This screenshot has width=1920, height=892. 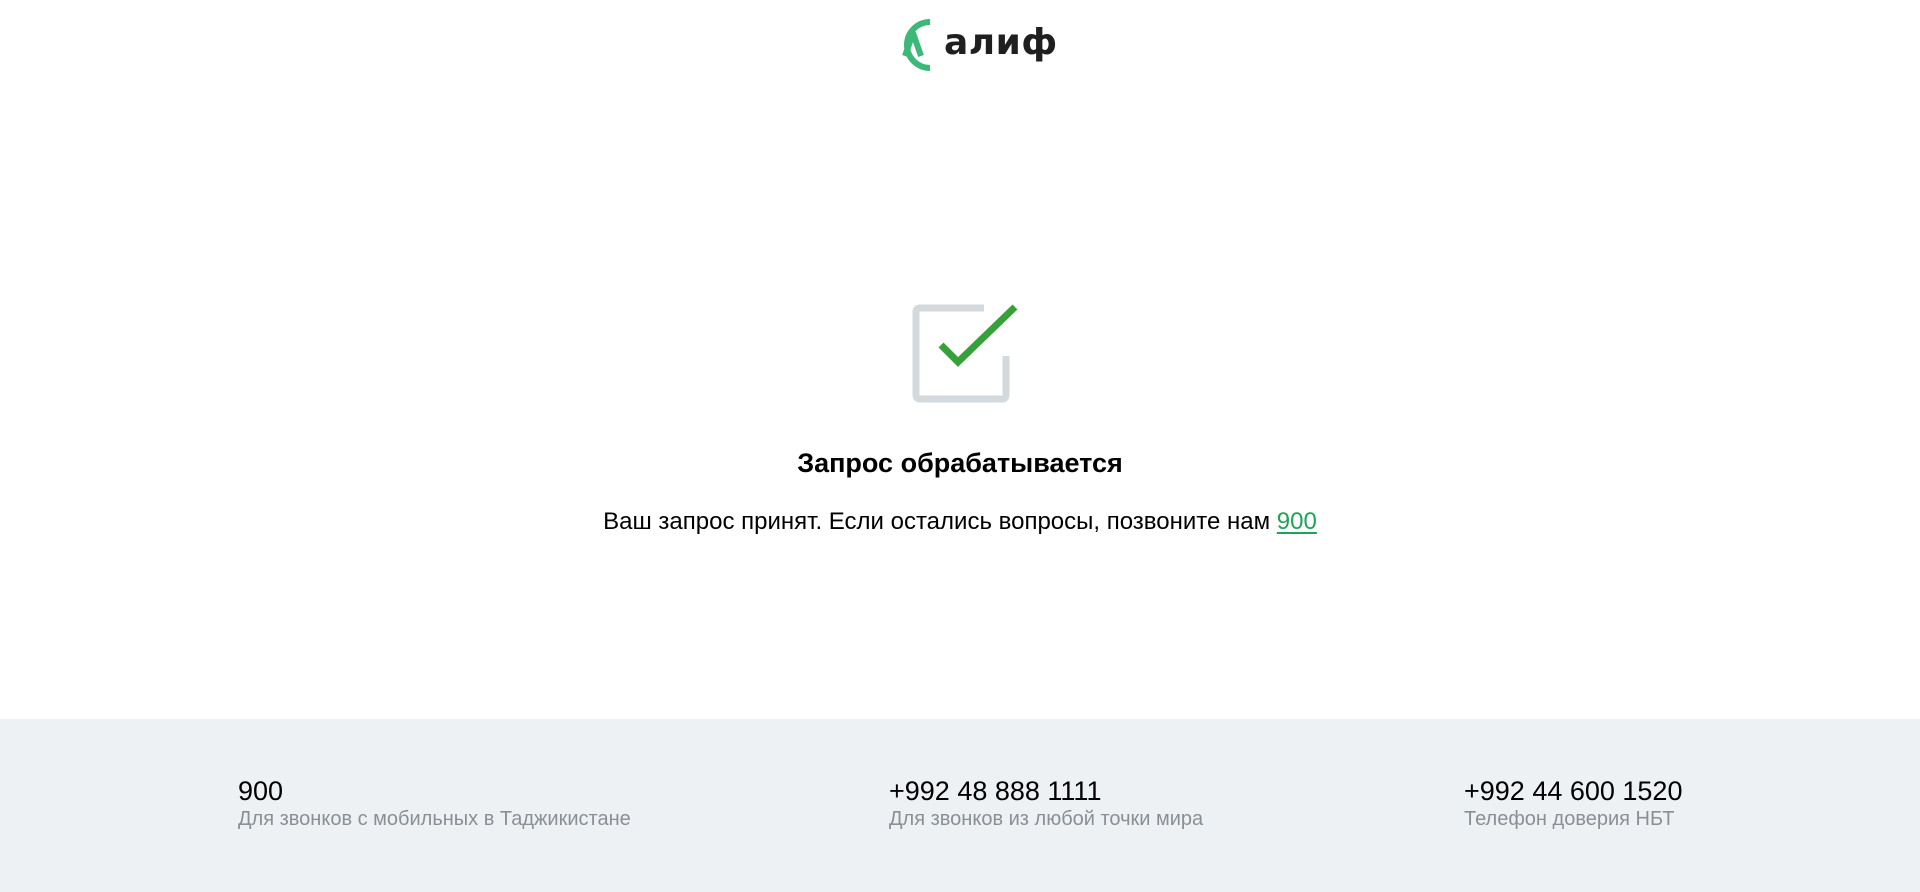 I want to click on phone-link: 900, so click(x=1297, y=521).